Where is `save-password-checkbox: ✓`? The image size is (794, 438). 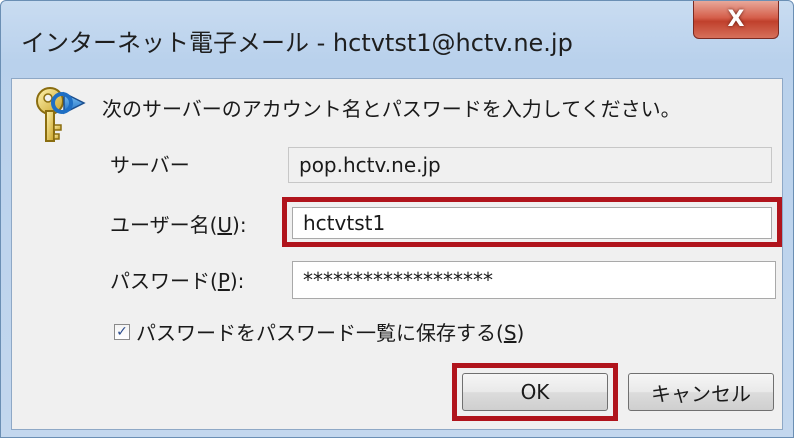 save-password-checkbox: ✓ is located at coordinates (122, 331).